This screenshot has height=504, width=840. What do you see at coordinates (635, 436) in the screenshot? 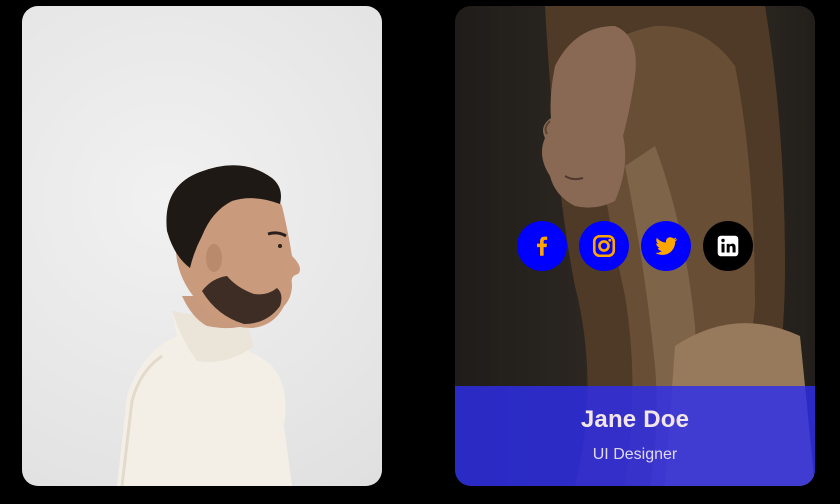
I see `member-info-panel: Jane Doe UI Designer` at bounding box center [635, 436].